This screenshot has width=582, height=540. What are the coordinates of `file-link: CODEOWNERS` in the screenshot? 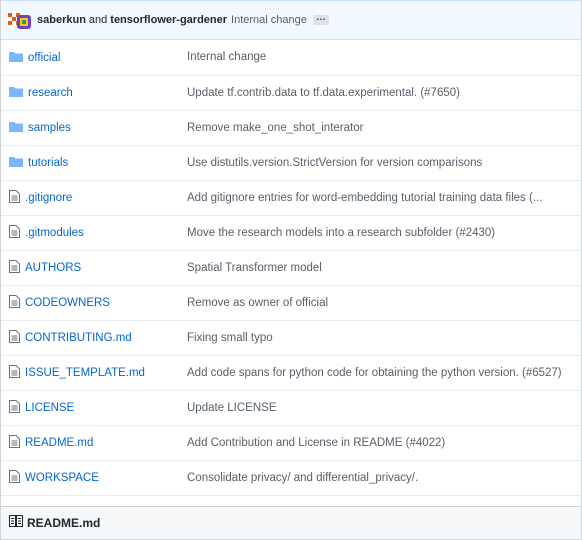 It's located at (67, 303).